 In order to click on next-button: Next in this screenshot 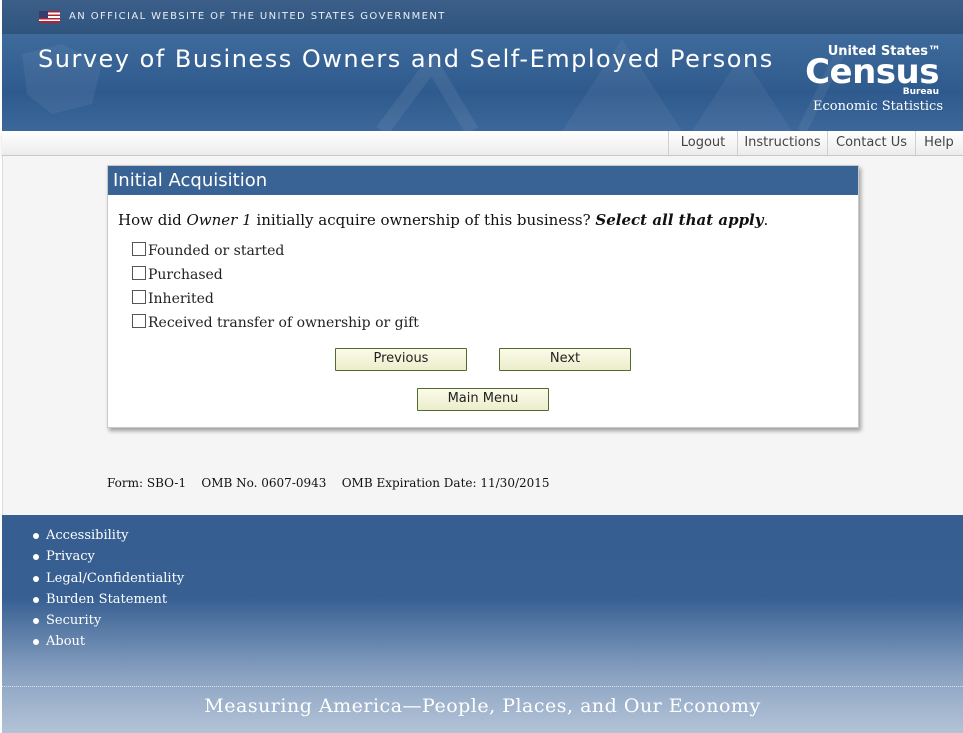, I will do `click(565, 359)`.